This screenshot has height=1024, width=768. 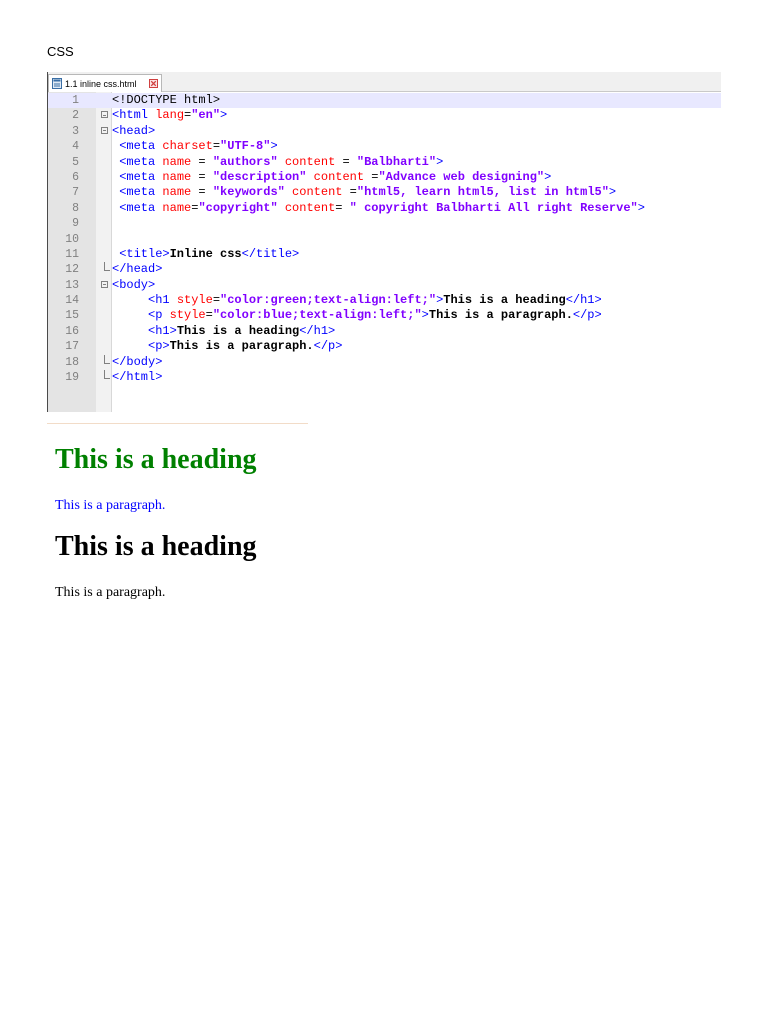 I want to click on code-token: <head>, so click(x=134, y=130).